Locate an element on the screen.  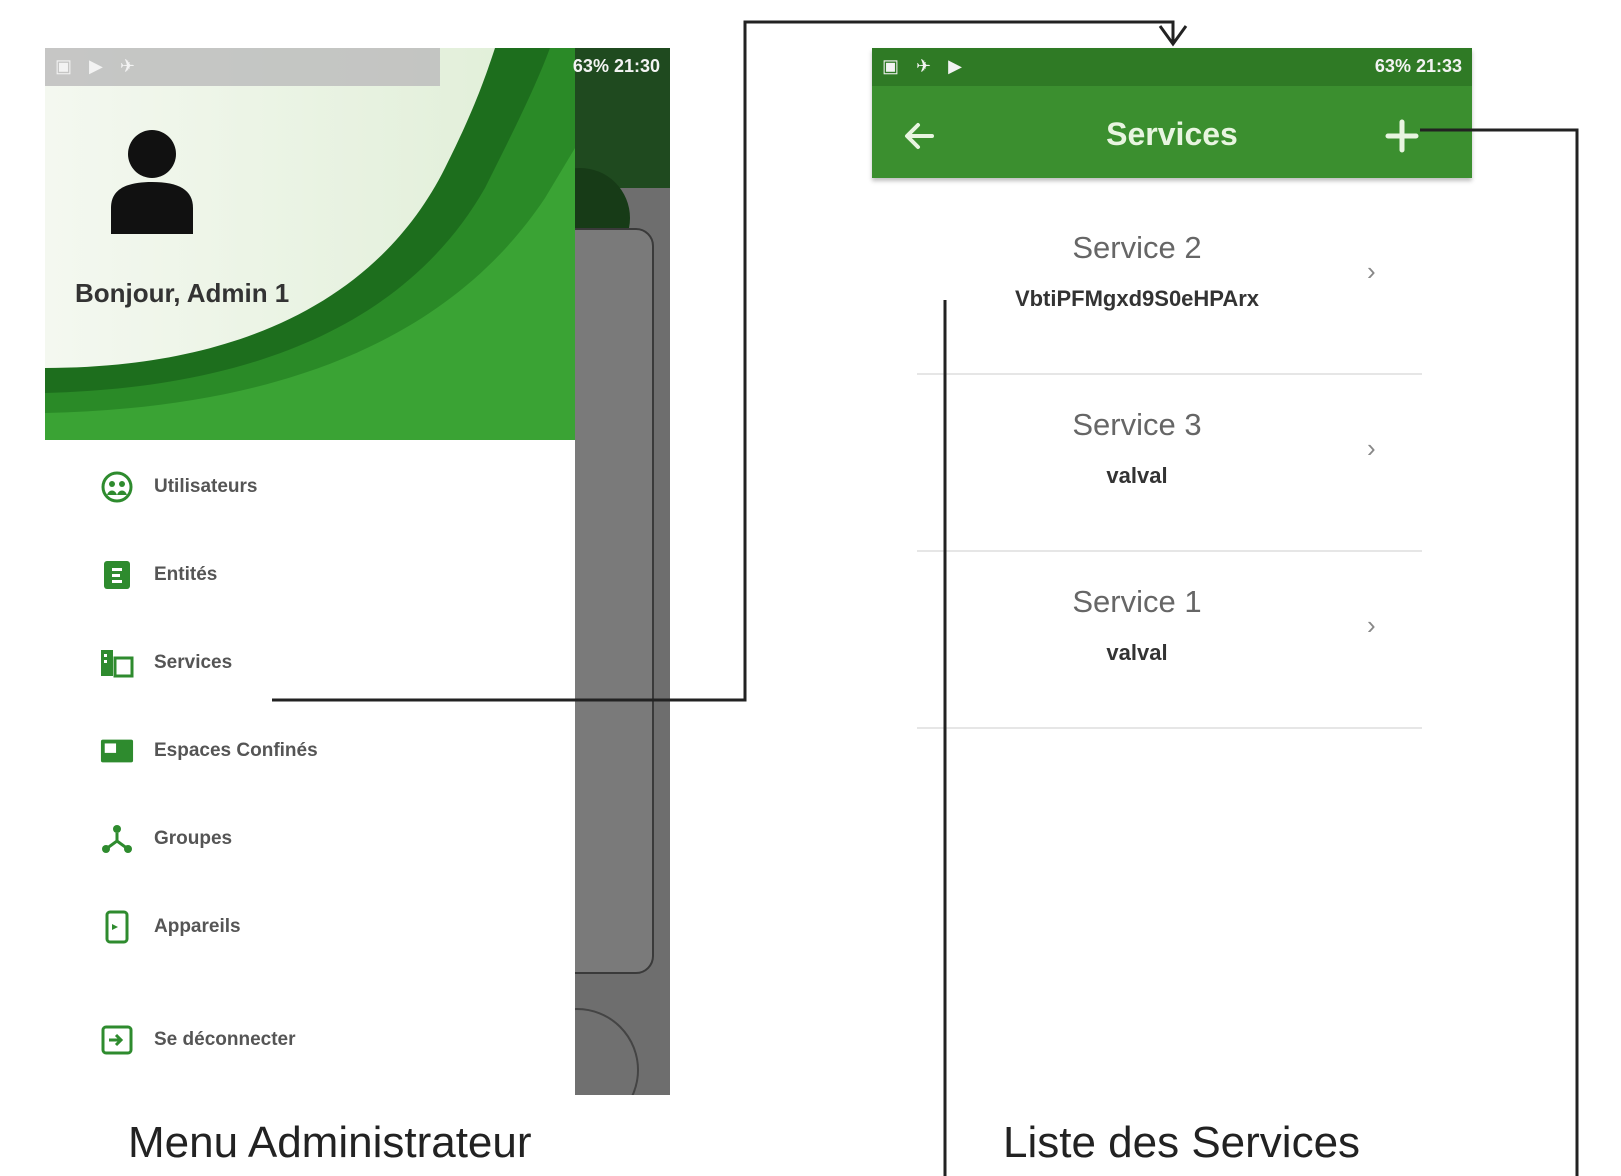
plus-icon is located at coordinates (1402, 136).